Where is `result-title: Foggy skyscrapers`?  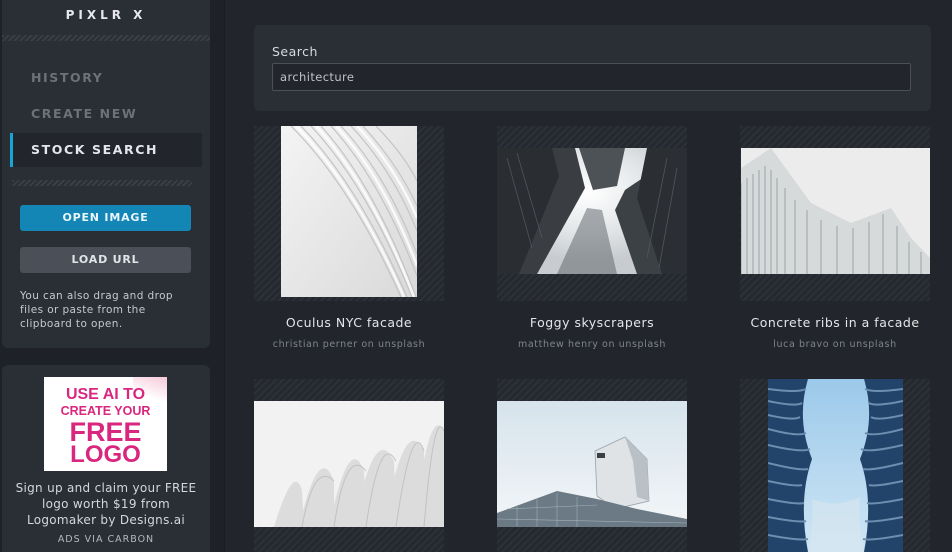
result-title: Foggy skyscrapers is located at coordinates (592, 322).